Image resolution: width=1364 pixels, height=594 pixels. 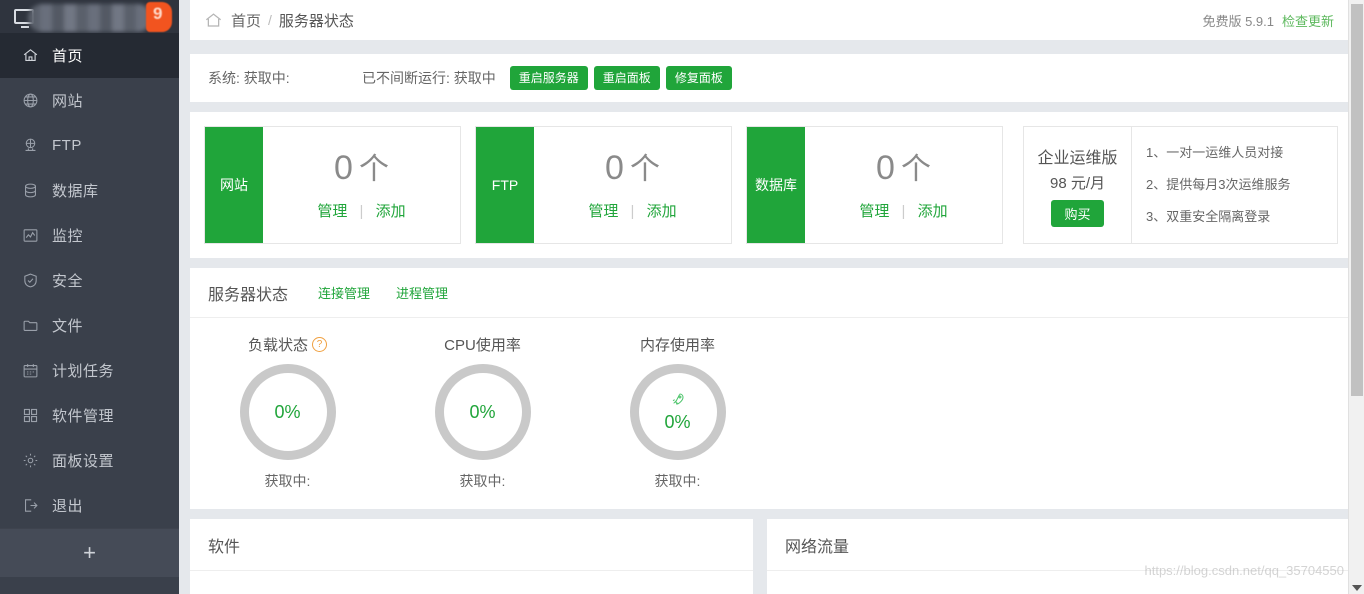 I want to click on network-traffic-panel: 网络流量, so click(x=1059, y=556).